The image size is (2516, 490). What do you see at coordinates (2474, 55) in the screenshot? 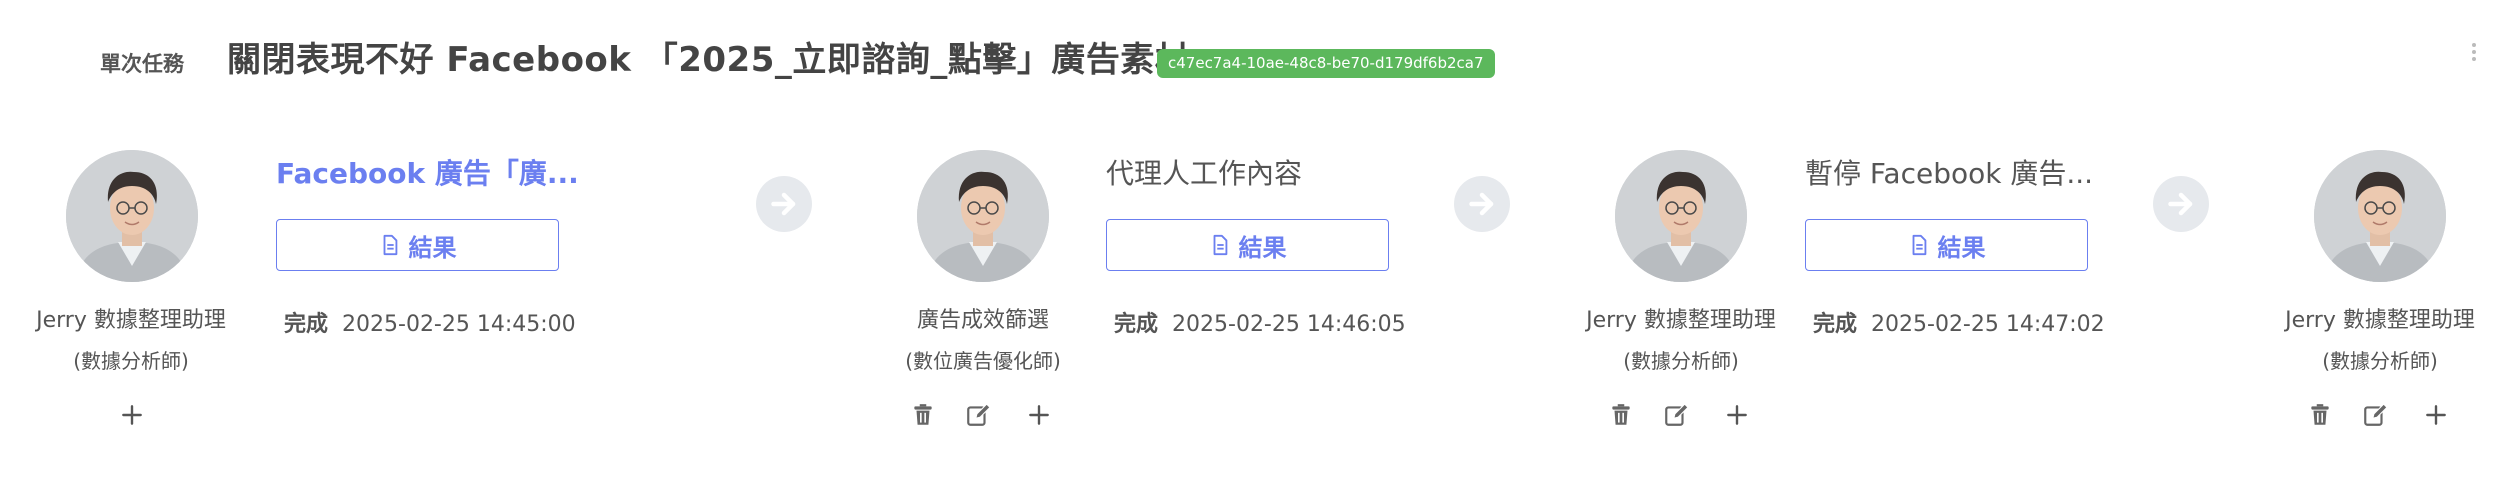
I see `more-vertical-icon` at bounding box center [2474, 55].